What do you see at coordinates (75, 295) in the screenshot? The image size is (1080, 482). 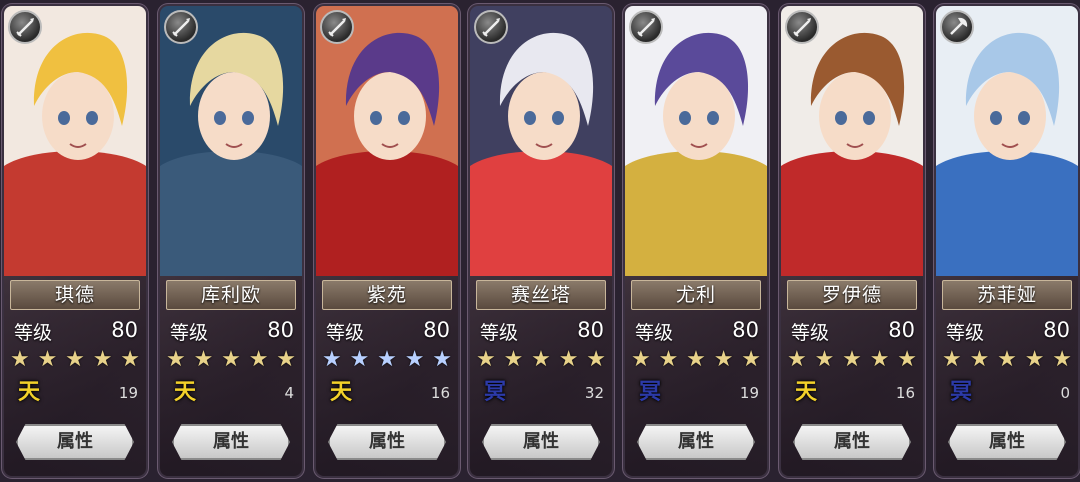 I see `character-name: 琪德` at bounding box center [75, 295].